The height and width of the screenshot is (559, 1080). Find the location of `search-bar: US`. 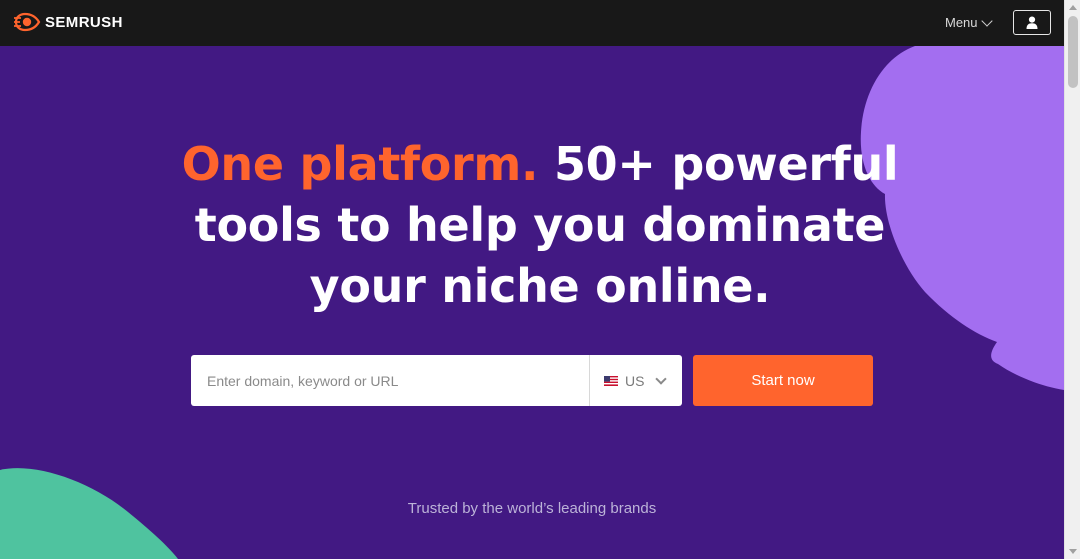

search-bar: US is located at coordinates (436, 380).